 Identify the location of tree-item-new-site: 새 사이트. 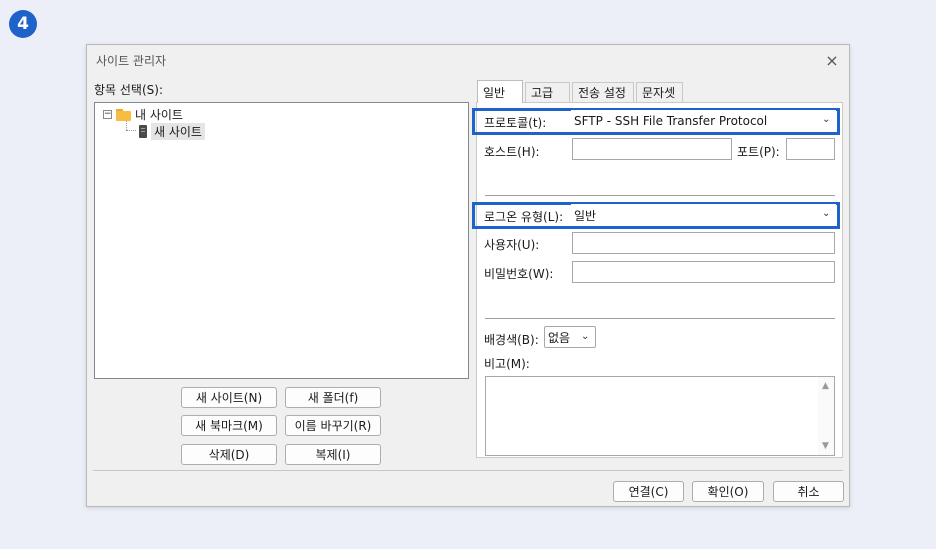
(172, 131).